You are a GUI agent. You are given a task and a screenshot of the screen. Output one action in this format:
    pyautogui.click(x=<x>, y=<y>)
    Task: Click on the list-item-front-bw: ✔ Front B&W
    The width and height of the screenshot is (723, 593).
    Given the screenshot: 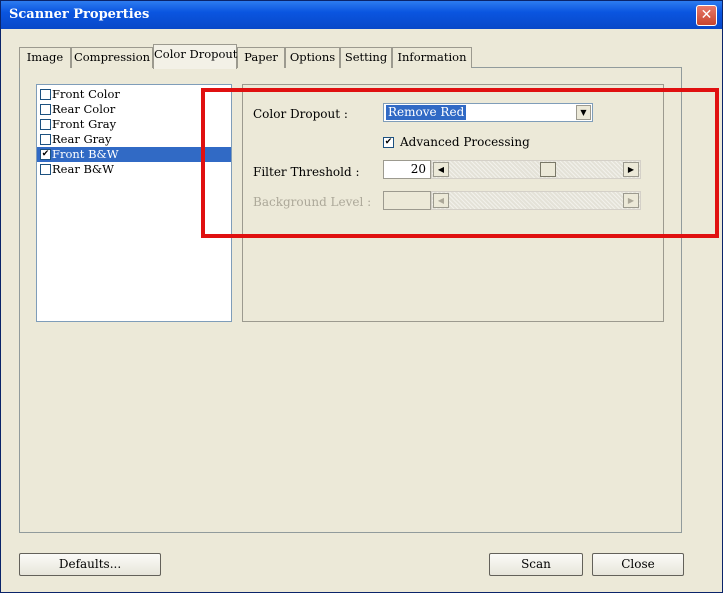 What is the action you would take?
    pyautogui.click(x=134, y=154)
    